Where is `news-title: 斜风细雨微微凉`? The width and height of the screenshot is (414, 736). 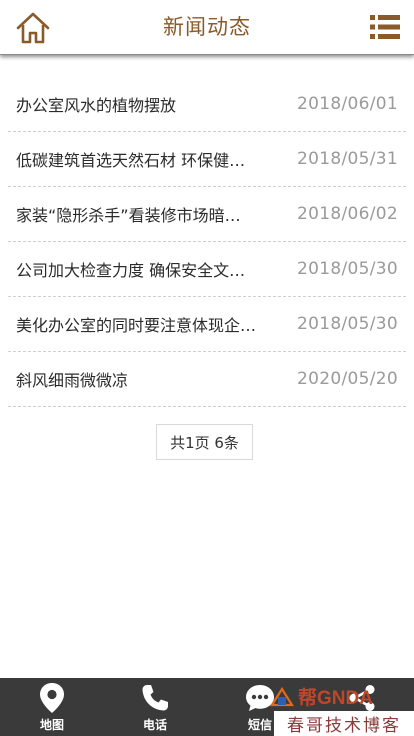 news-title: 斜风细雨微微凉 is located at coordinates (152, 379).